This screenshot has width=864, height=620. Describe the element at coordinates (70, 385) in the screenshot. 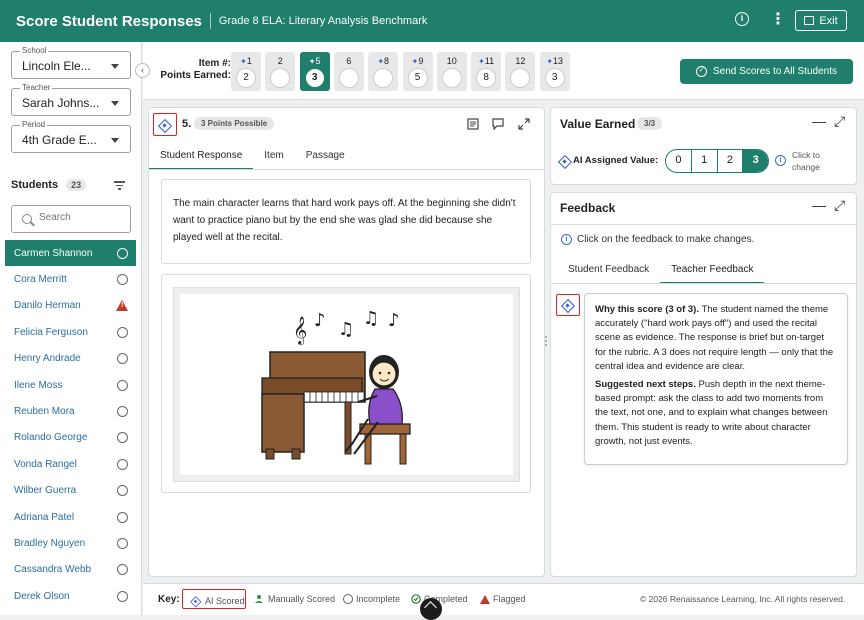

I see `student-row: Ilene Moss` at that location.